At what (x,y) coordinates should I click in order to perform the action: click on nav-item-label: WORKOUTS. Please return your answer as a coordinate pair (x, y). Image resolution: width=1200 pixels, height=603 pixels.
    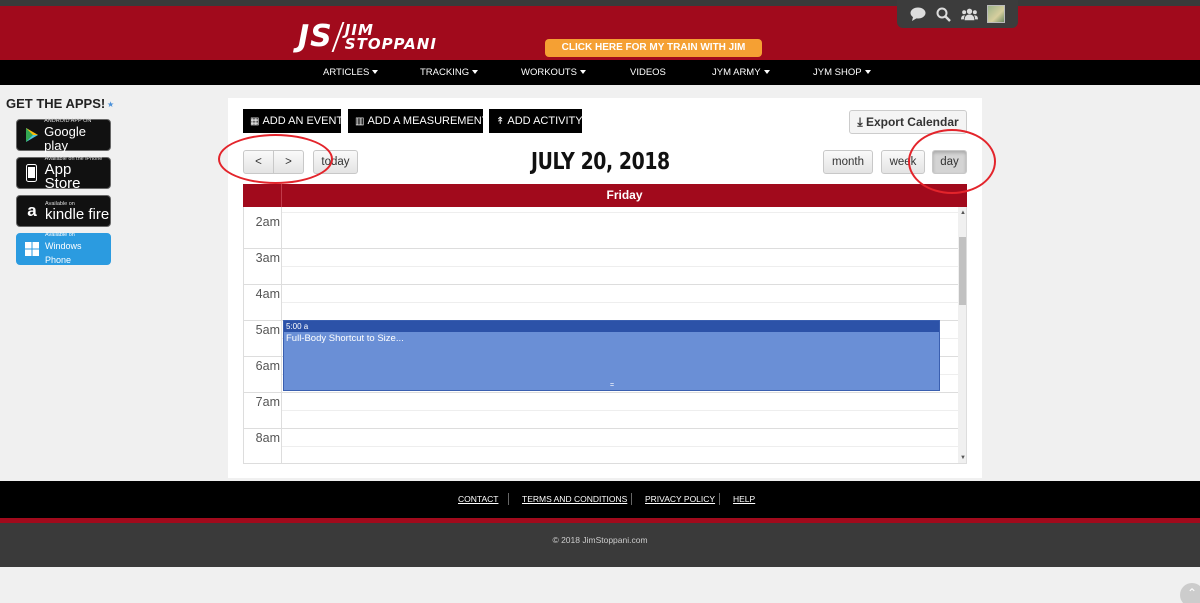
    Looking at the image, I should click on (549, 72).